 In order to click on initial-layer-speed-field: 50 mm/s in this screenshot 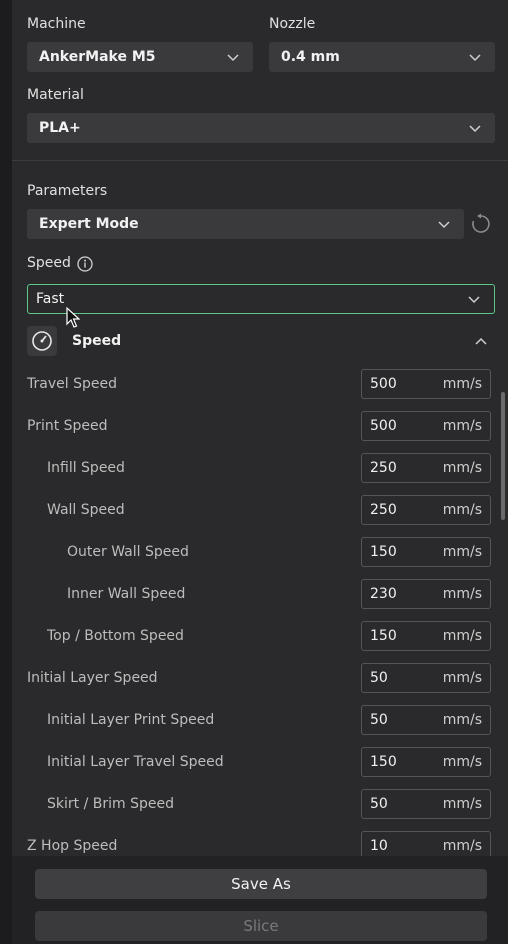, I will do `click(426, 678)`.